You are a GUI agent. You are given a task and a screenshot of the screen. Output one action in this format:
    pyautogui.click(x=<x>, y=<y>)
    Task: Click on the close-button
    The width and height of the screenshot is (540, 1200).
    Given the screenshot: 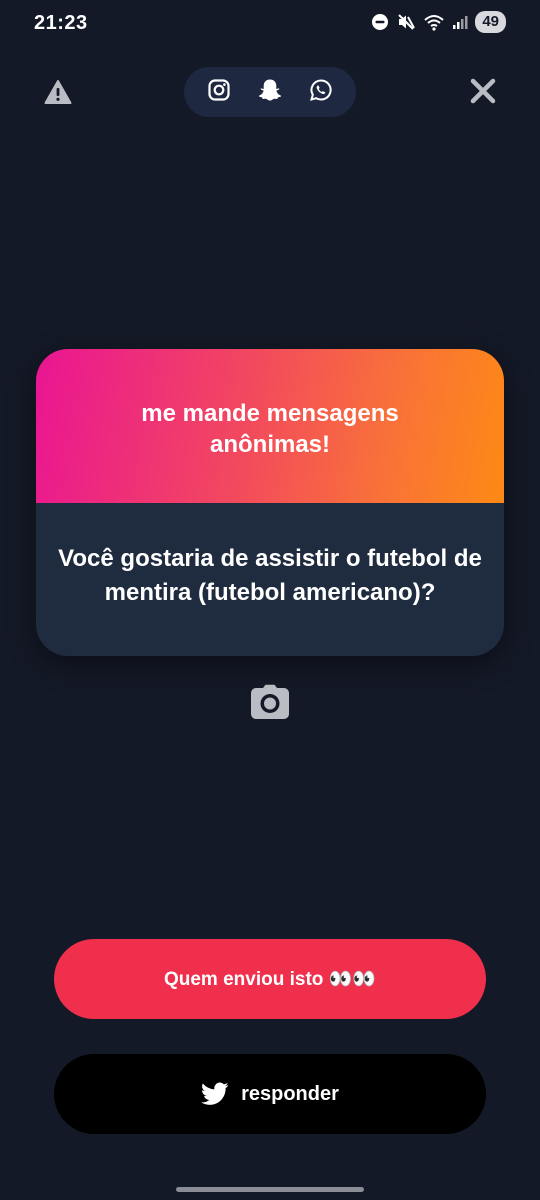 What is the action you would take?
    pyautogui.click(x=483, y=93)
    